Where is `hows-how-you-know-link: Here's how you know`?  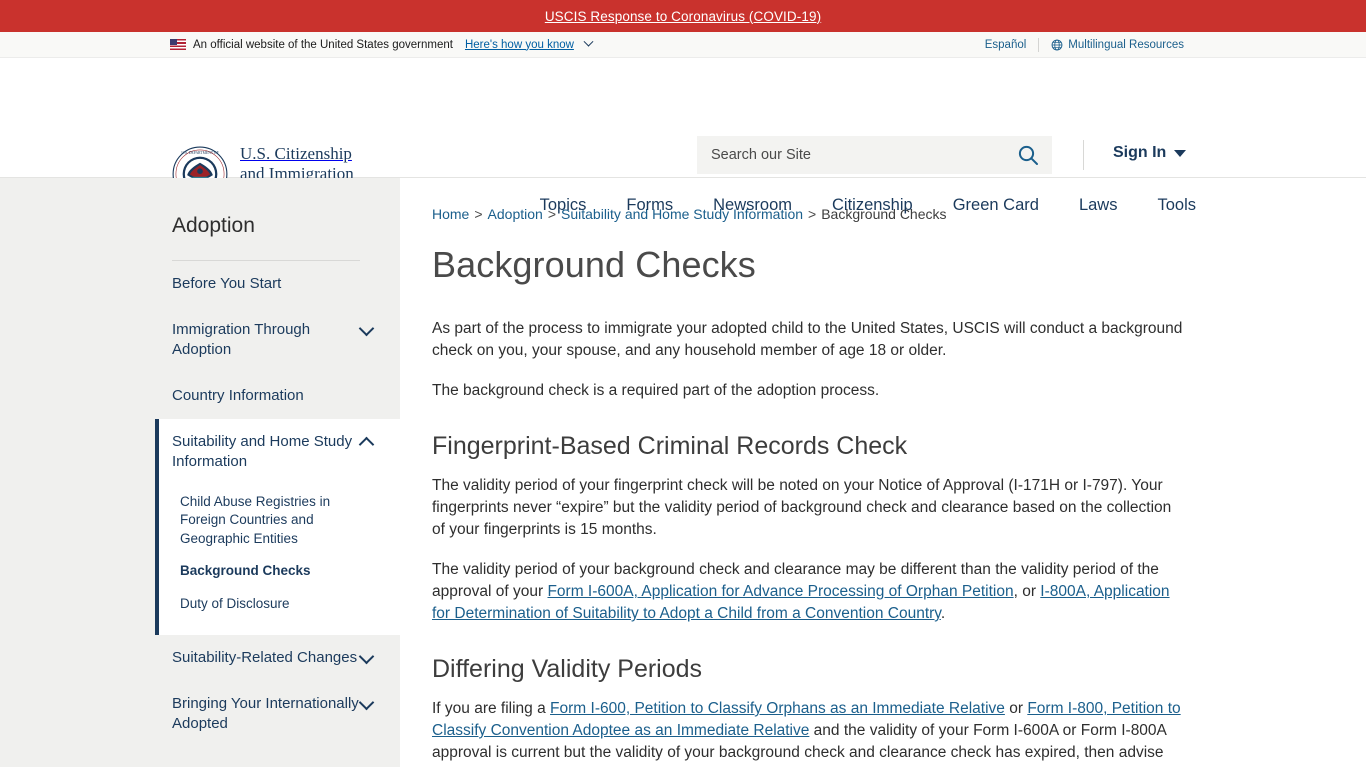
hows-how-you-know-link: Here's how you know is located at coordinates (519, 45).